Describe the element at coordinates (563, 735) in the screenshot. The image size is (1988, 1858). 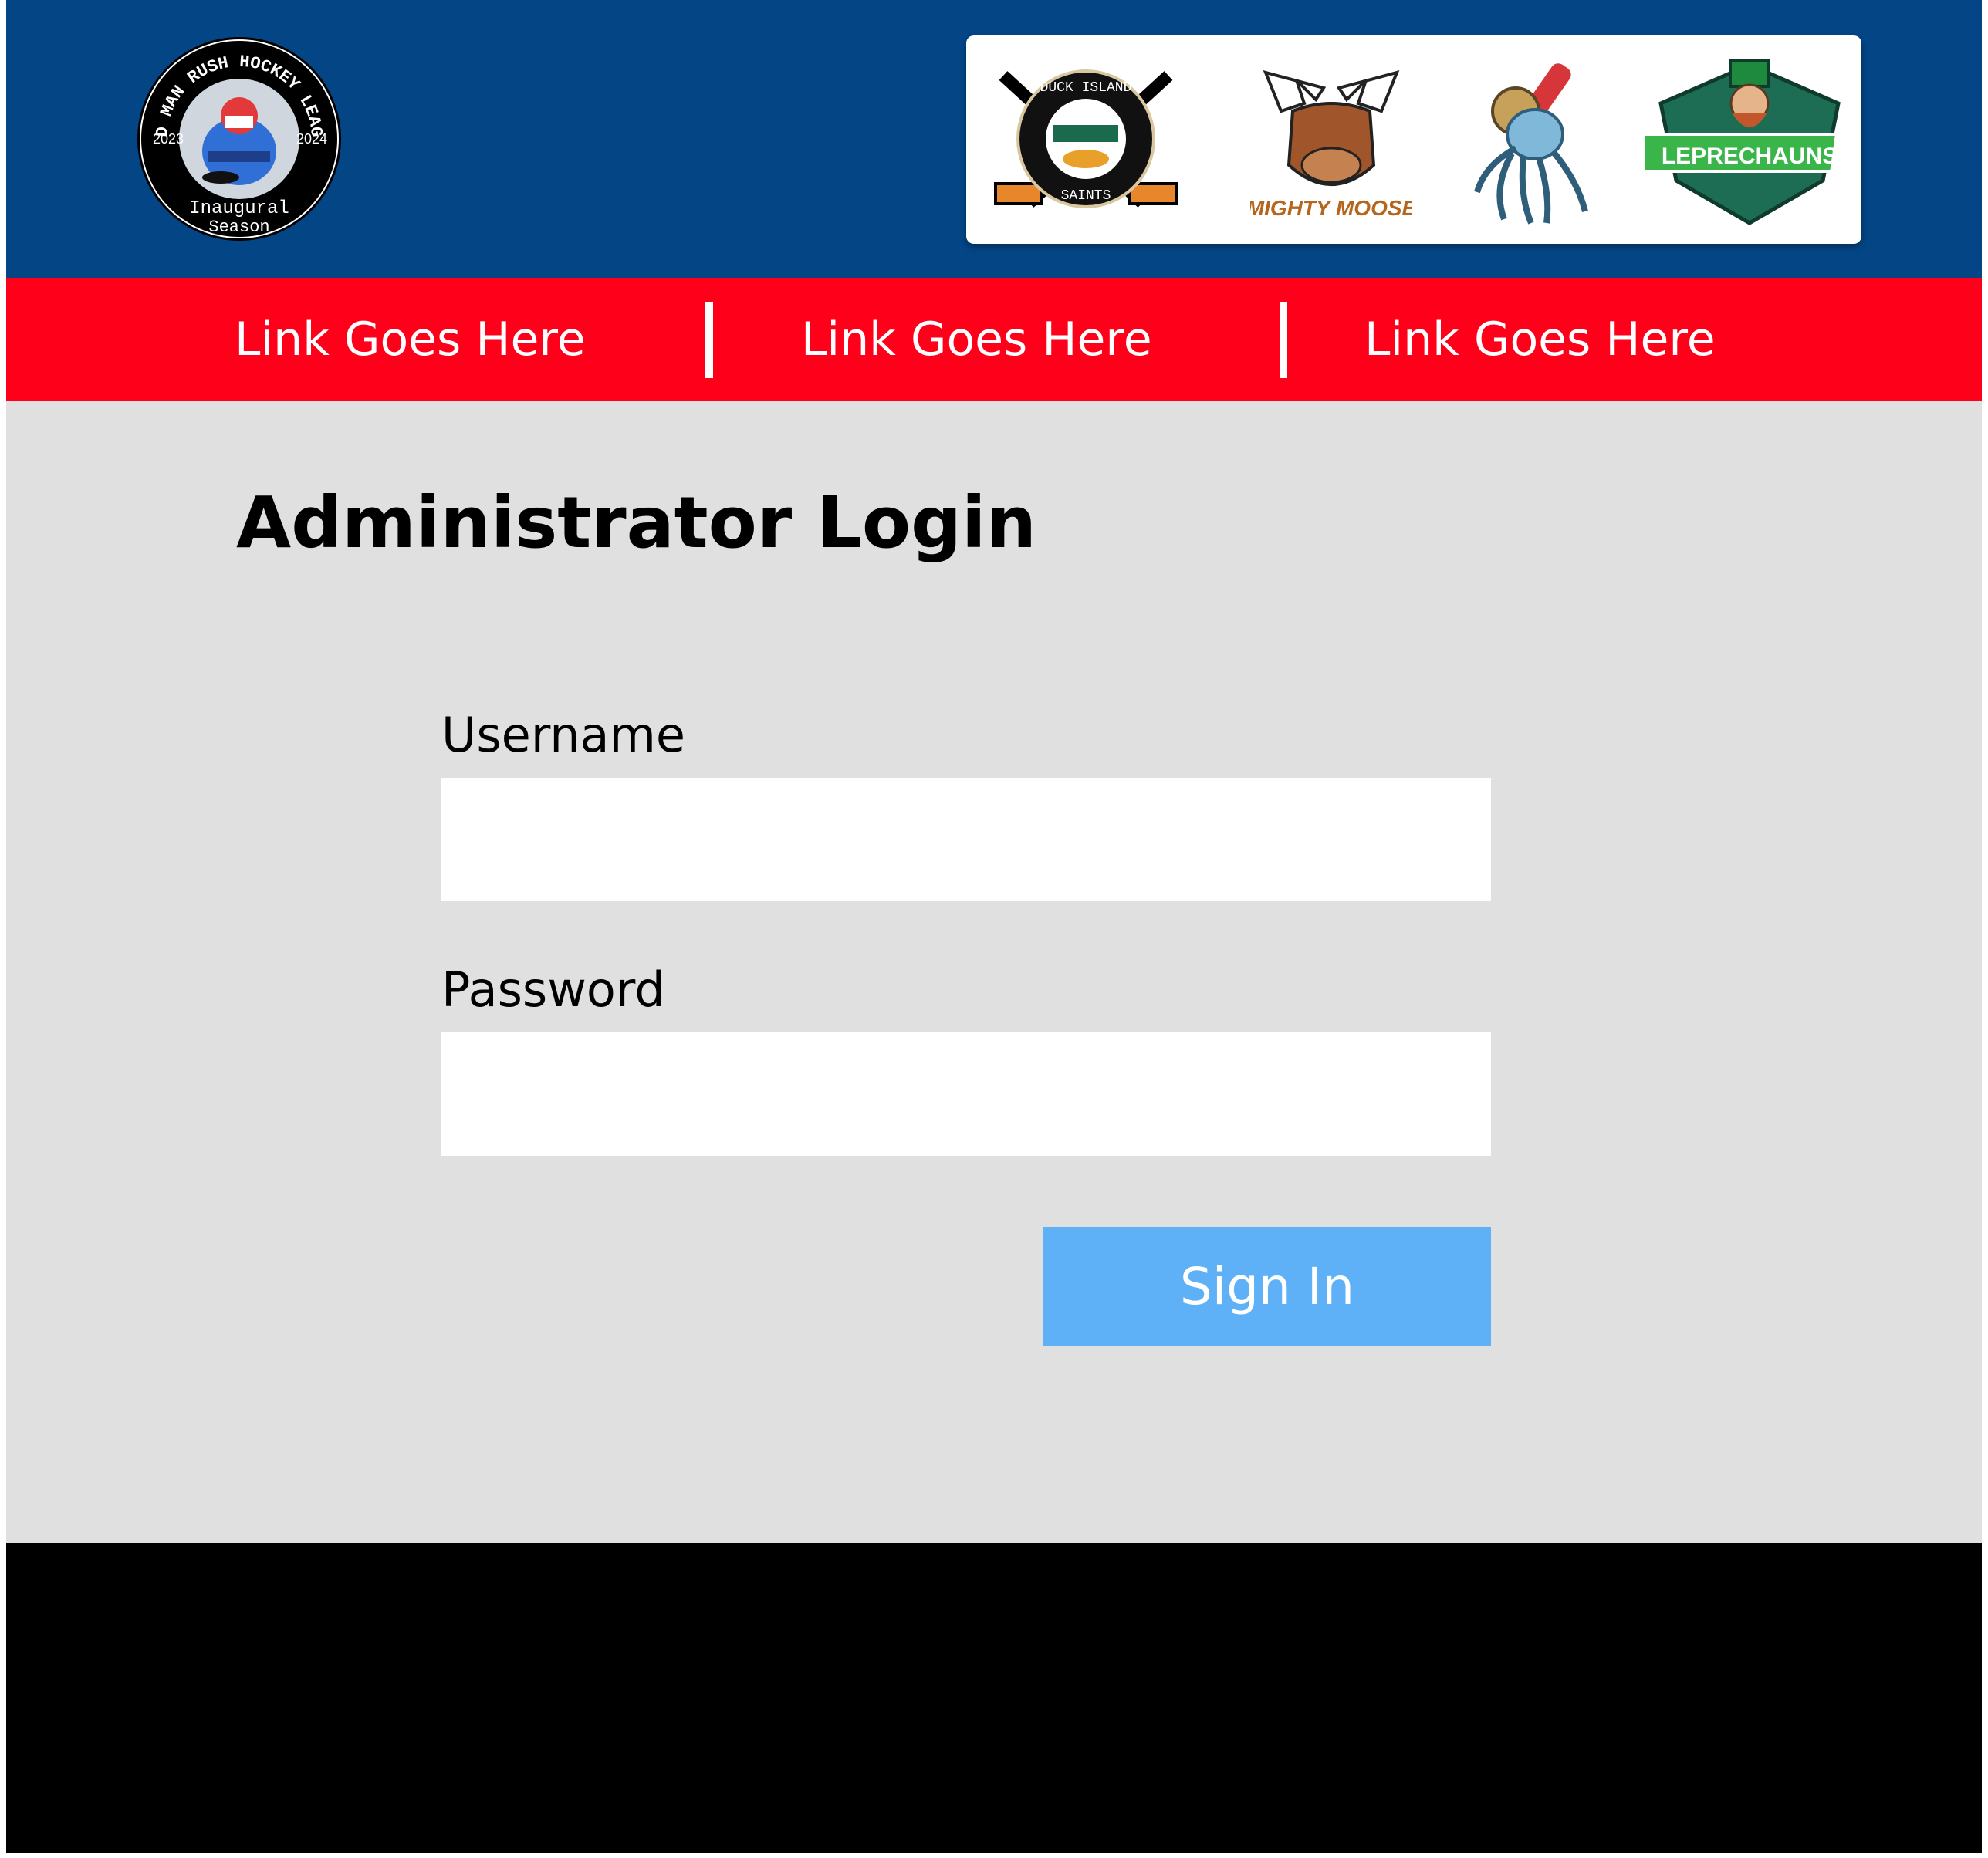
I see `username-label: Username` at that location.